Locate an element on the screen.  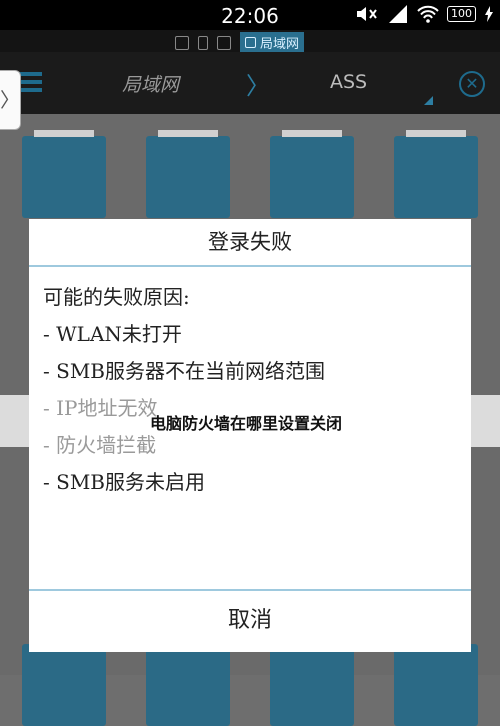
wifi-icon is located at coordinates (428, 14).